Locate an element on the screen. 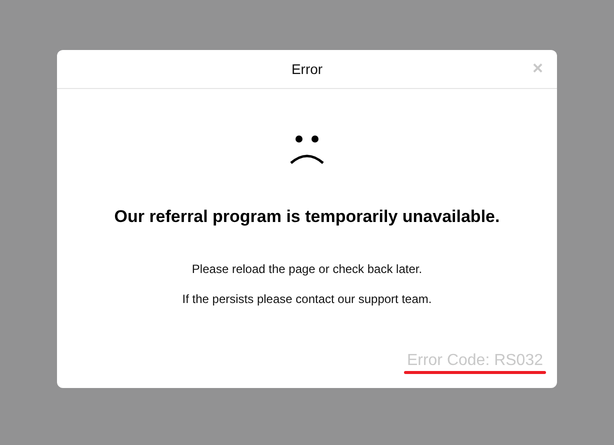 The height and width of the screenshot is (445, 614). error-heading: Our referral program is temporarily unavailable. is located at coordinates (307, 217).